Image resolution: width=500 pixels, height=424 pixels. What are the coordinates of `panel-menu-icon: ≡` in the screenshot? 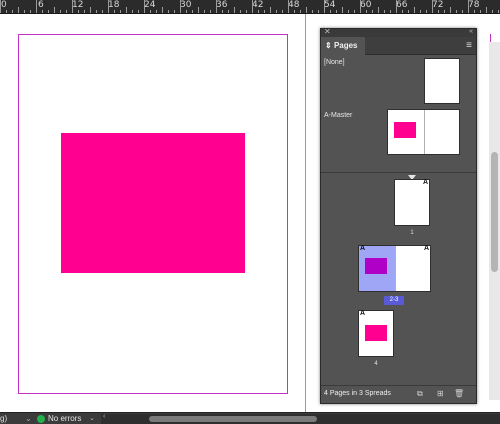 It's located at (469, 46).